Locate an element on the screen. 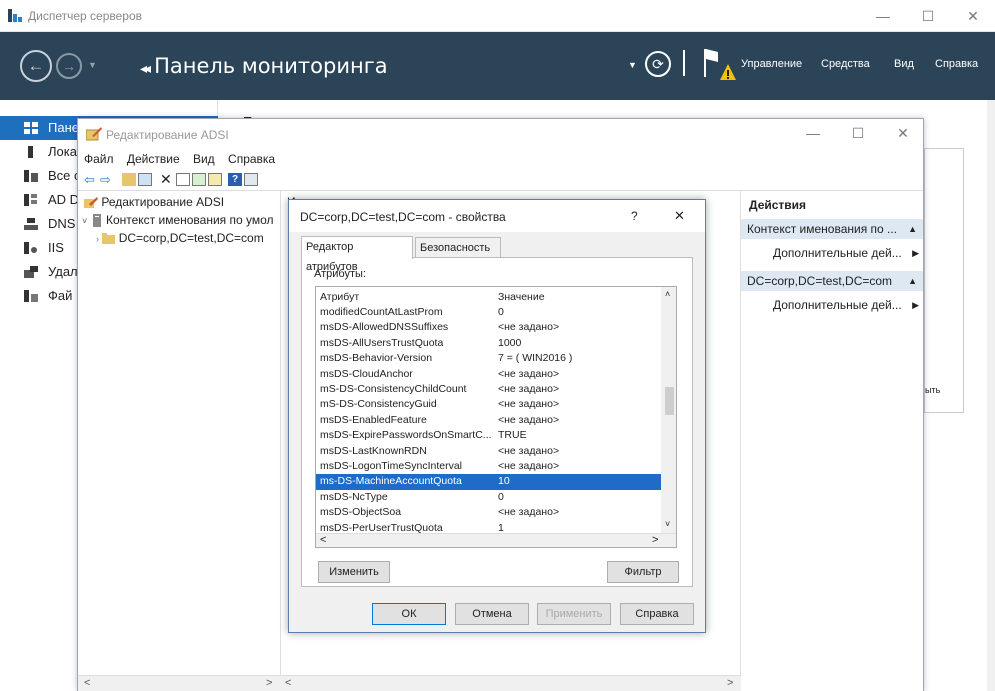 This screenshot has height=691, width=995. cancel-button: Отмена is located at coordinates (492, 614).